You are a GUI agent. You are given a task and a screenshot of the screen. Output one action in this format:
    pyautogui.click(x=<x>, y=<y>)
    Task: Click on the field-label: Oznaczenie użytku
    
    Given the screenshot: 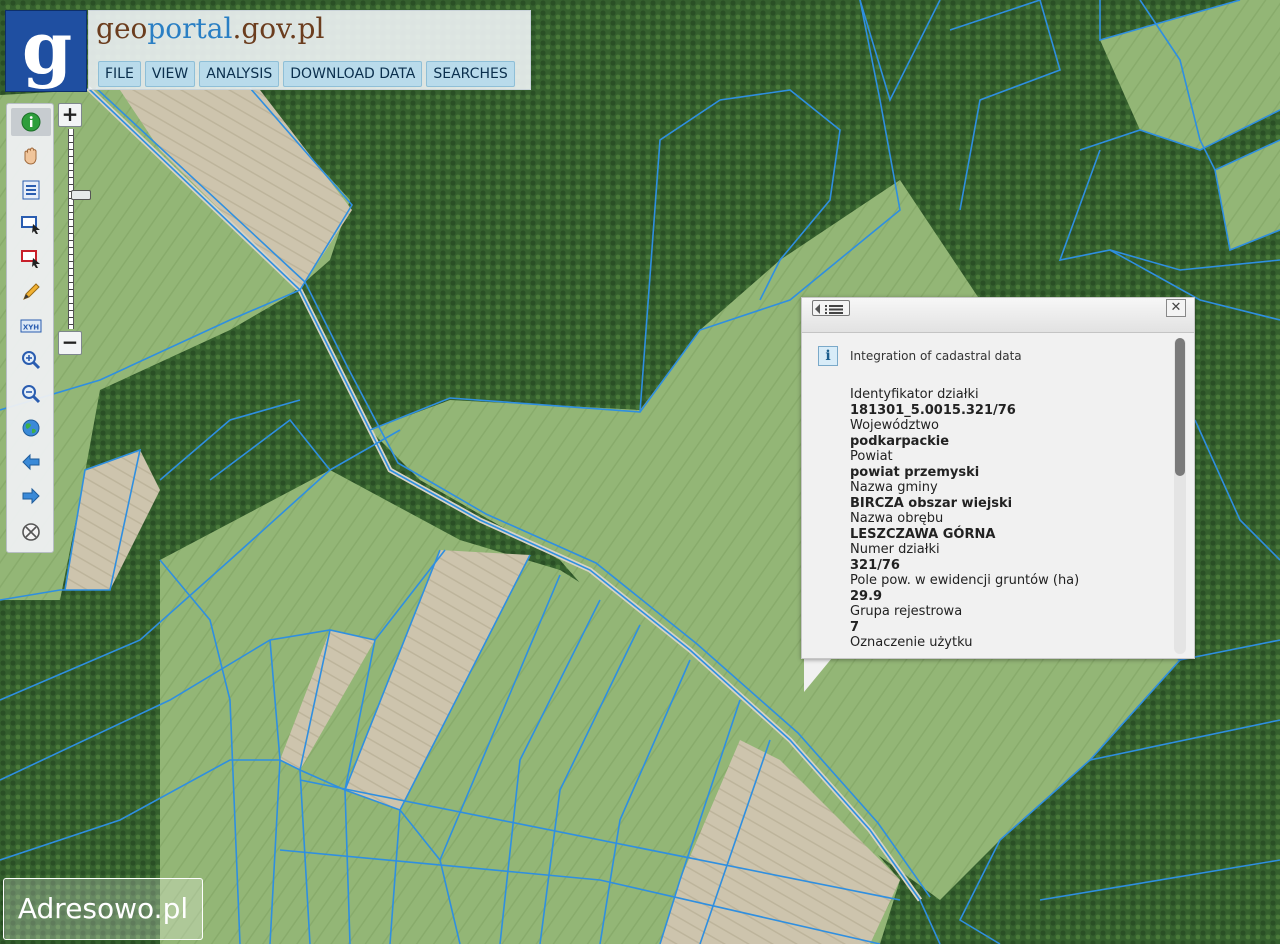 What is the action you would take?
    pyautogui.click(x=911, y=642)
    